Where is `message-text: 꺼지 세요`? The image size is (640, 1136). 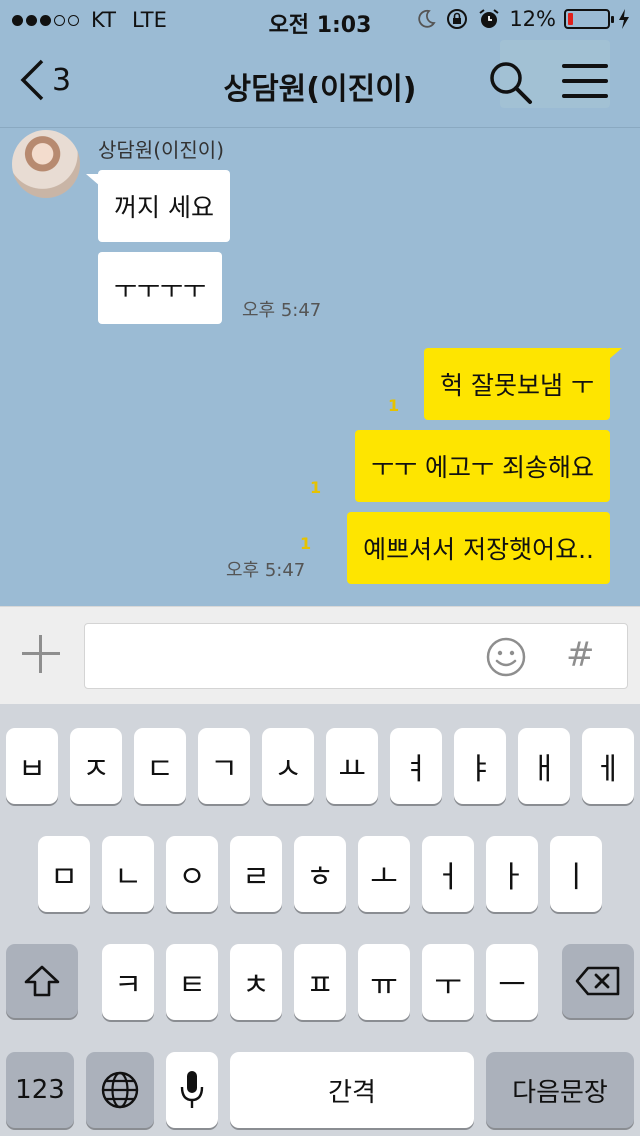 message-text: 꺼지 세요 is located at coordinates (164, 207).